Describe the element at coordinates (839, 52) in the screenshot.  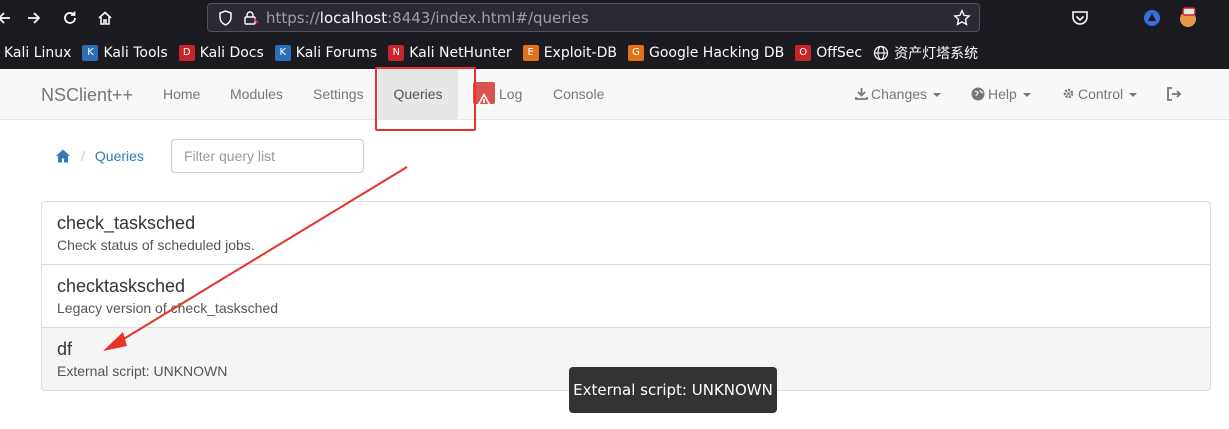
I see `bookmark-label: OffSec` at that location.